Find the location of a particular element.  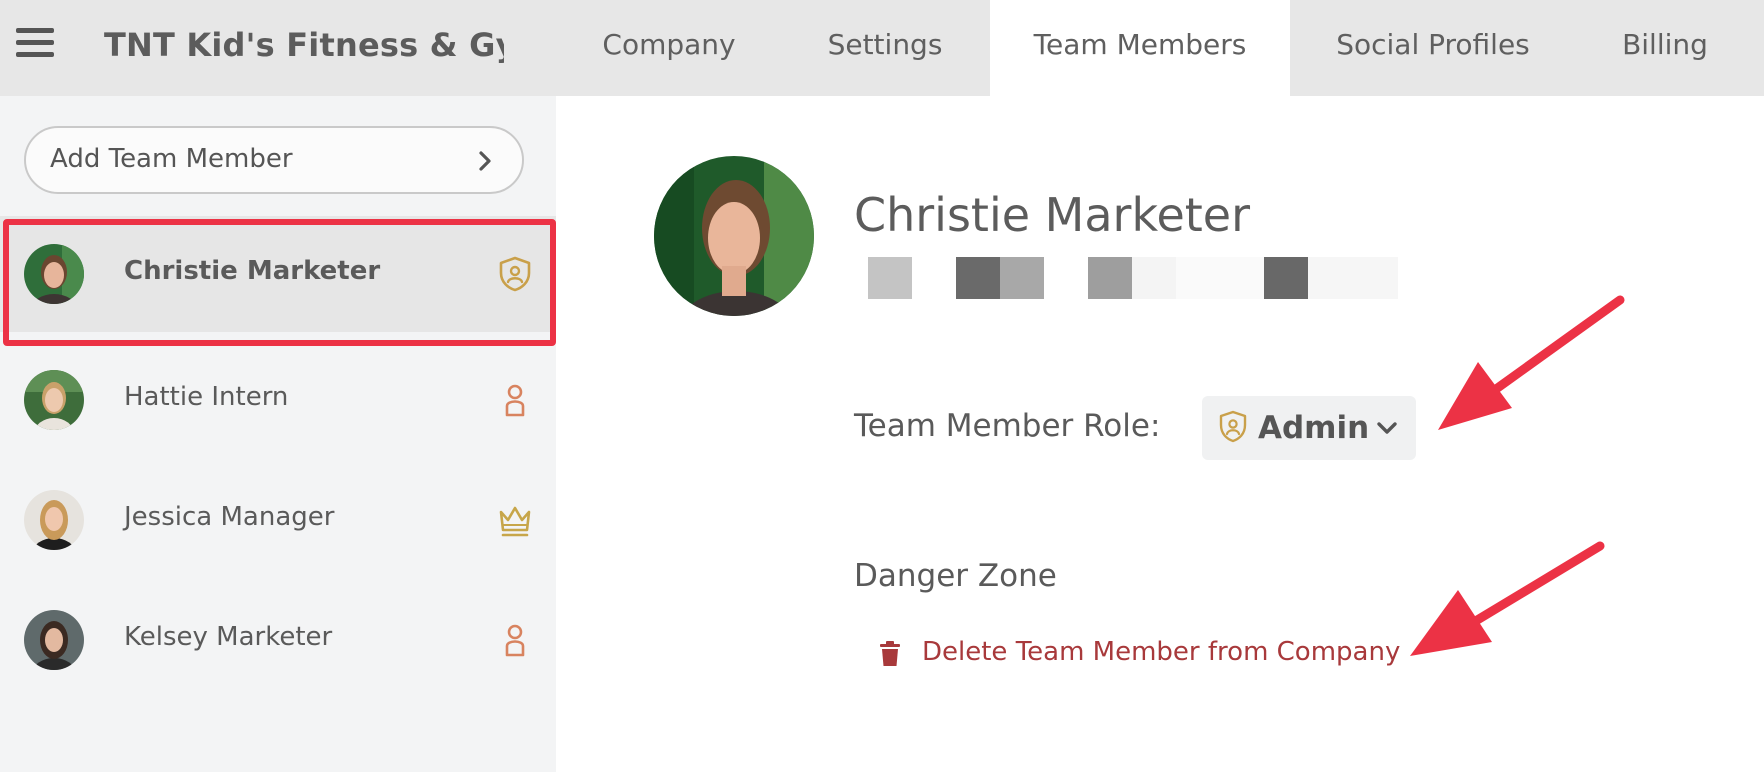

team-member-item-hattie: Hattie Intern is located at coordinates (278, 400).